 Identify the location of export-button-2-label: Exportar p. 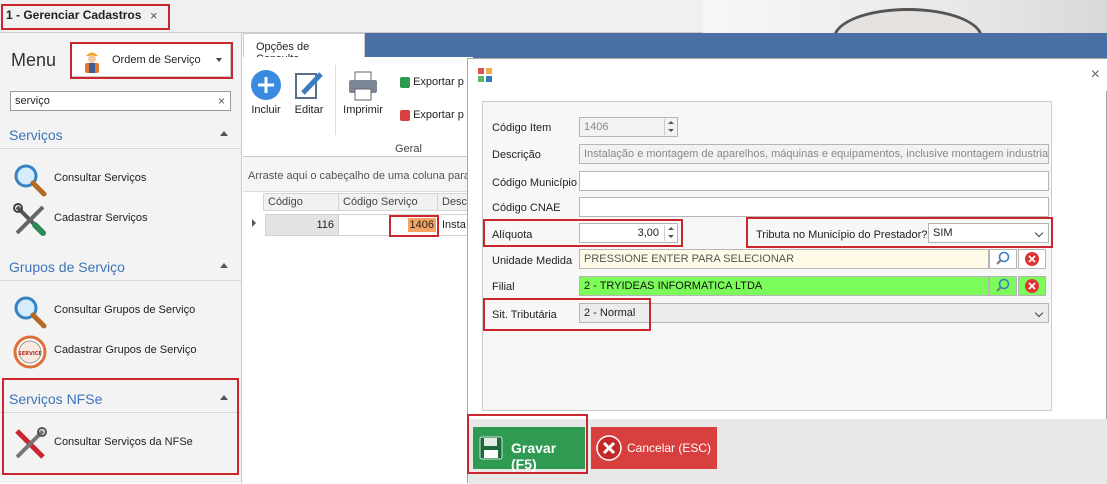
(438, 115).